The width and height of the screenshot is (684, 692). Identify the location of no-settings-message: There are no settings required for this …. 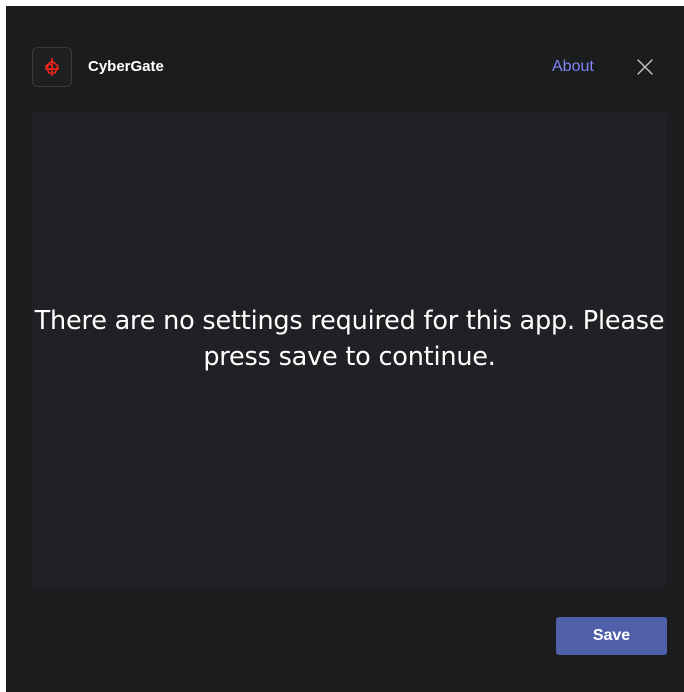
(349, 339).